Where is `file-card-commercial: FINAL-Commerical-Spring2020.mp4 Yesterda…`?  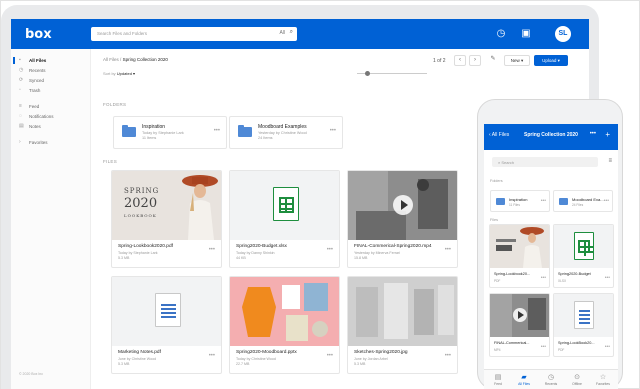
file-card-commercial: FINAL-Commerical-Spring2020.mp4 Yesterda… is located at coordinates (402, 219).